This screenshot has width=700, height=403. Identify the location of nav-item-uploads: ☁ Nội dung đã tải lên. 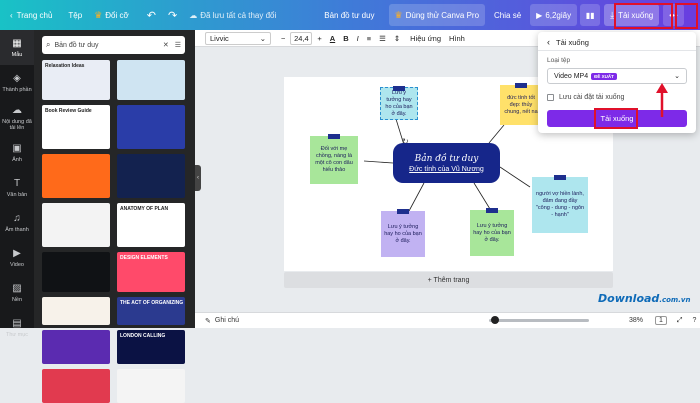
(17, 117).